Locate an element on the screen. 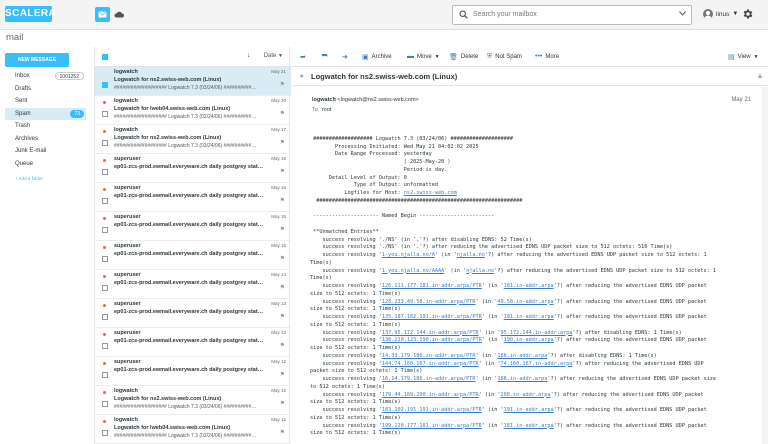 The height and width of the screenshot is (444, 768). mail-app-button is located at coordinates (102, 14).